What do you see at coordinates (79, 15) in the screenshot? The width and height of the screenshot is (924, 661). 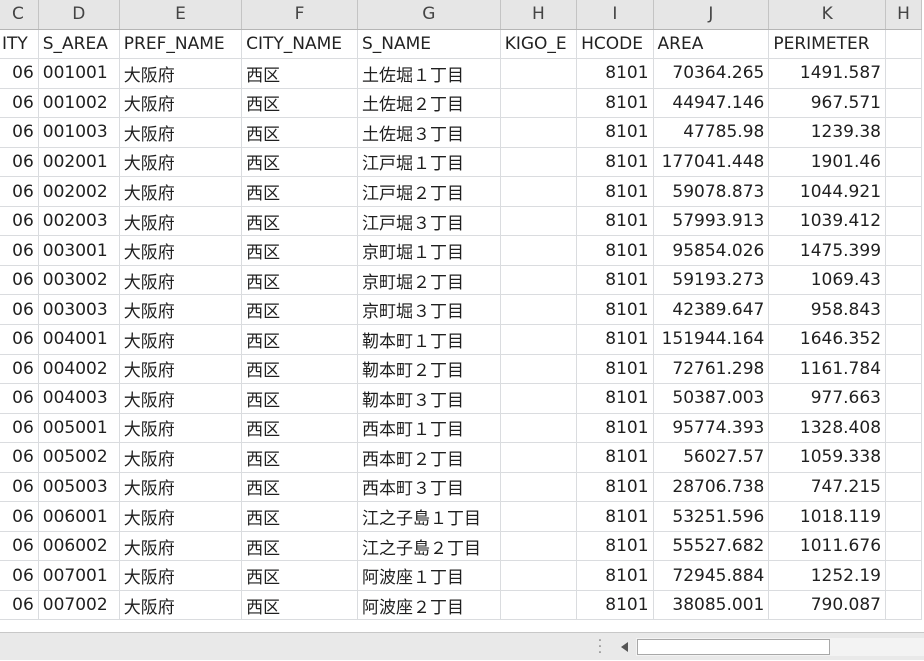 I see `column-header-d: D` at bounding box center [79, 15].